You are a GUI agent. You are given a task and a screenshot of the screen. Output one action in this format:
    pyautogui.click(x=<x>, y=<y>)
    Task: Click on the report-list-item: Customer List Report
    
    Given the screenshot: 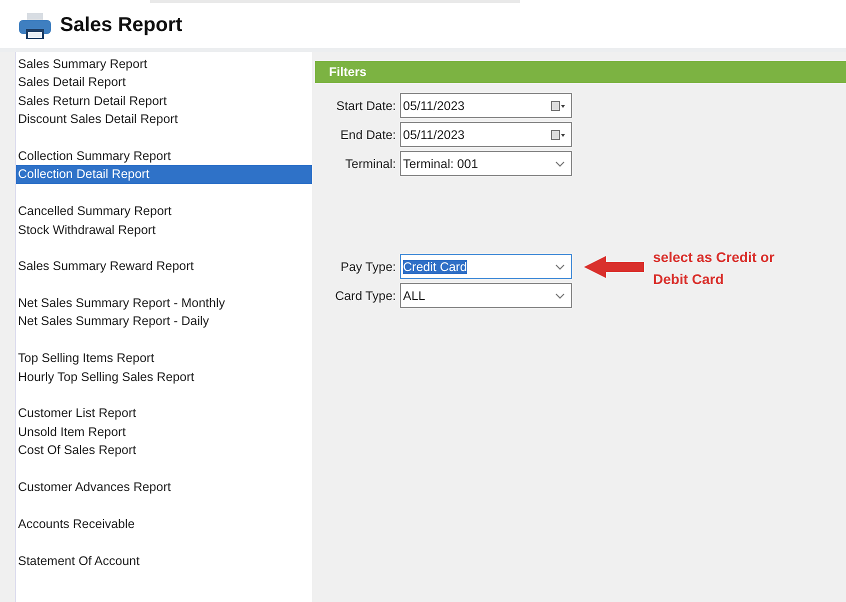 What is the action you would take?
    pyautogui.click(x=164, y=413)
    